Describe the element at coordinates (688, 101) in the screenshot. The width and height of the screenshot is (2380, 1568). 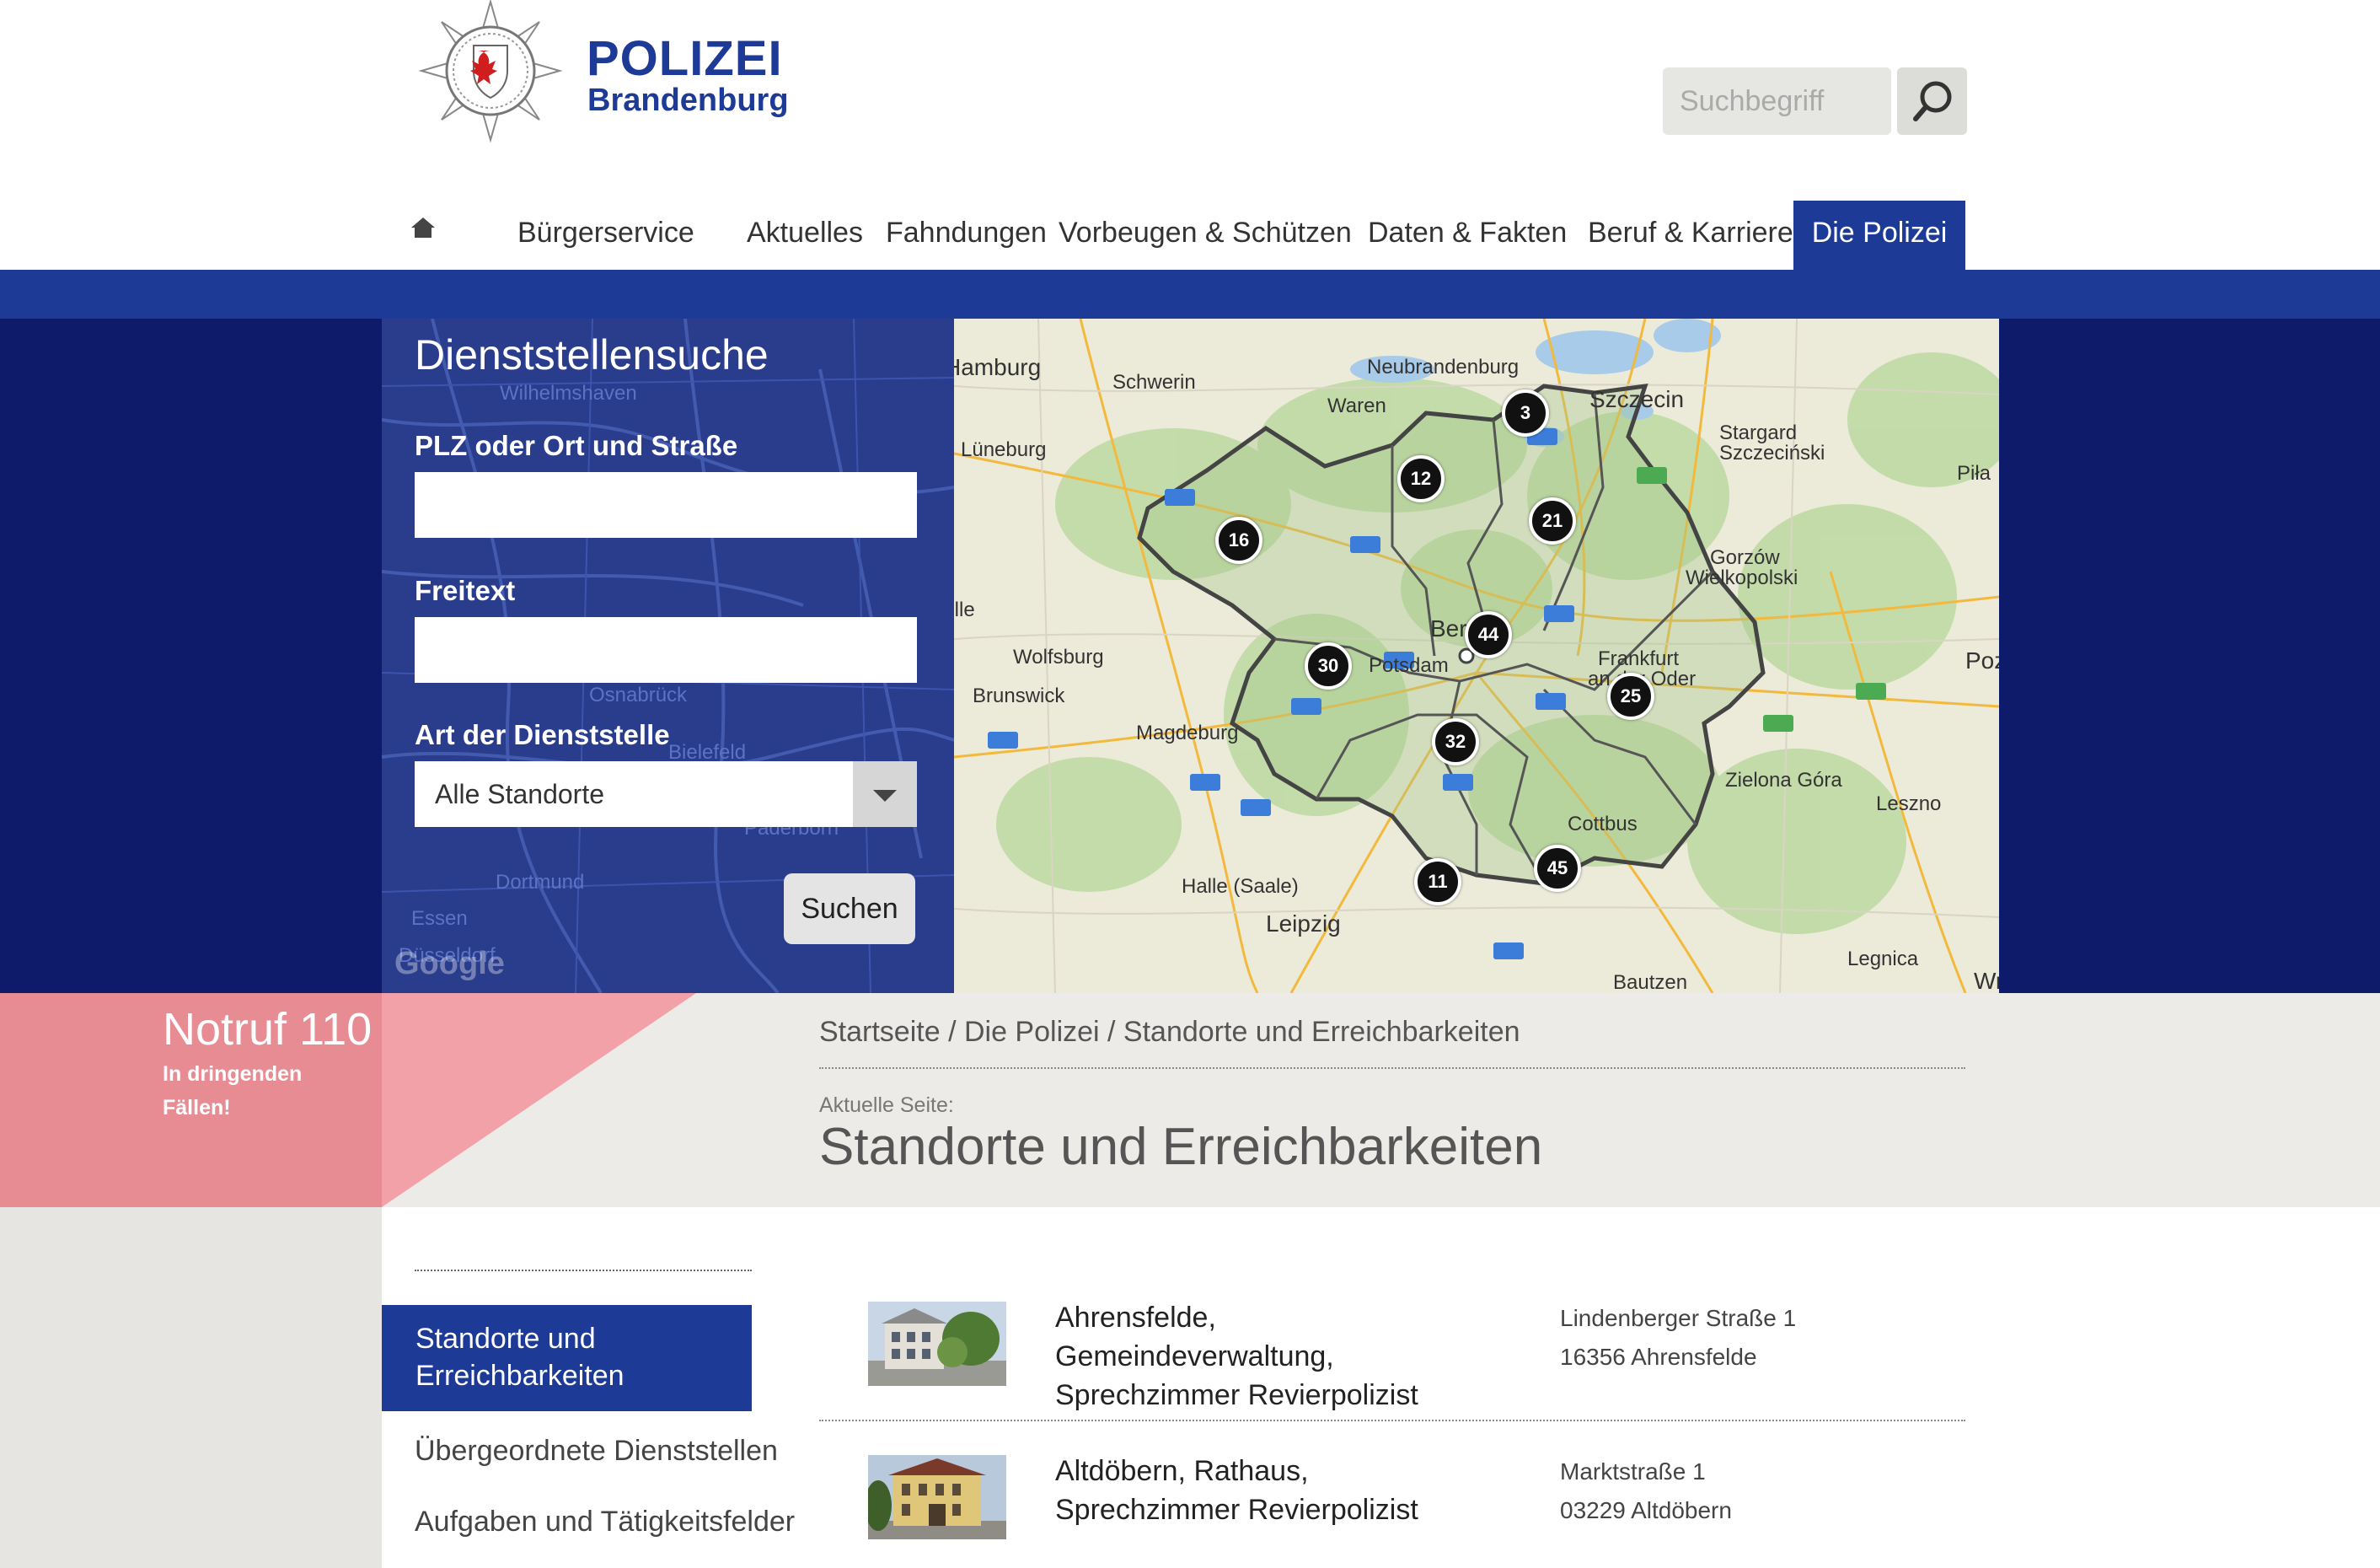
I see `brand-subtitle: Brandenburg` at that location.